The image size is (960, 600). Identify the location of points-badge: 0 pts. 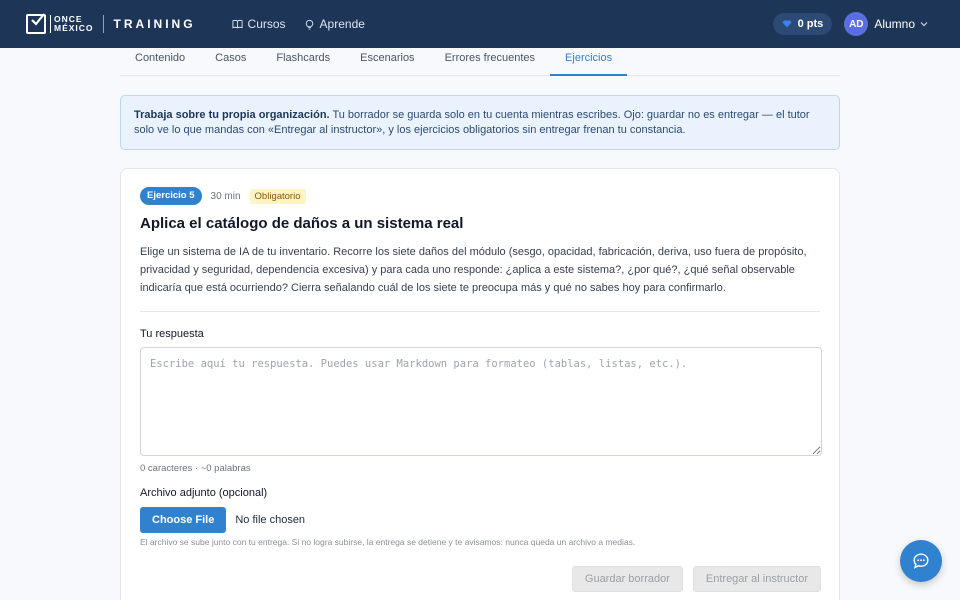
(802, 24).